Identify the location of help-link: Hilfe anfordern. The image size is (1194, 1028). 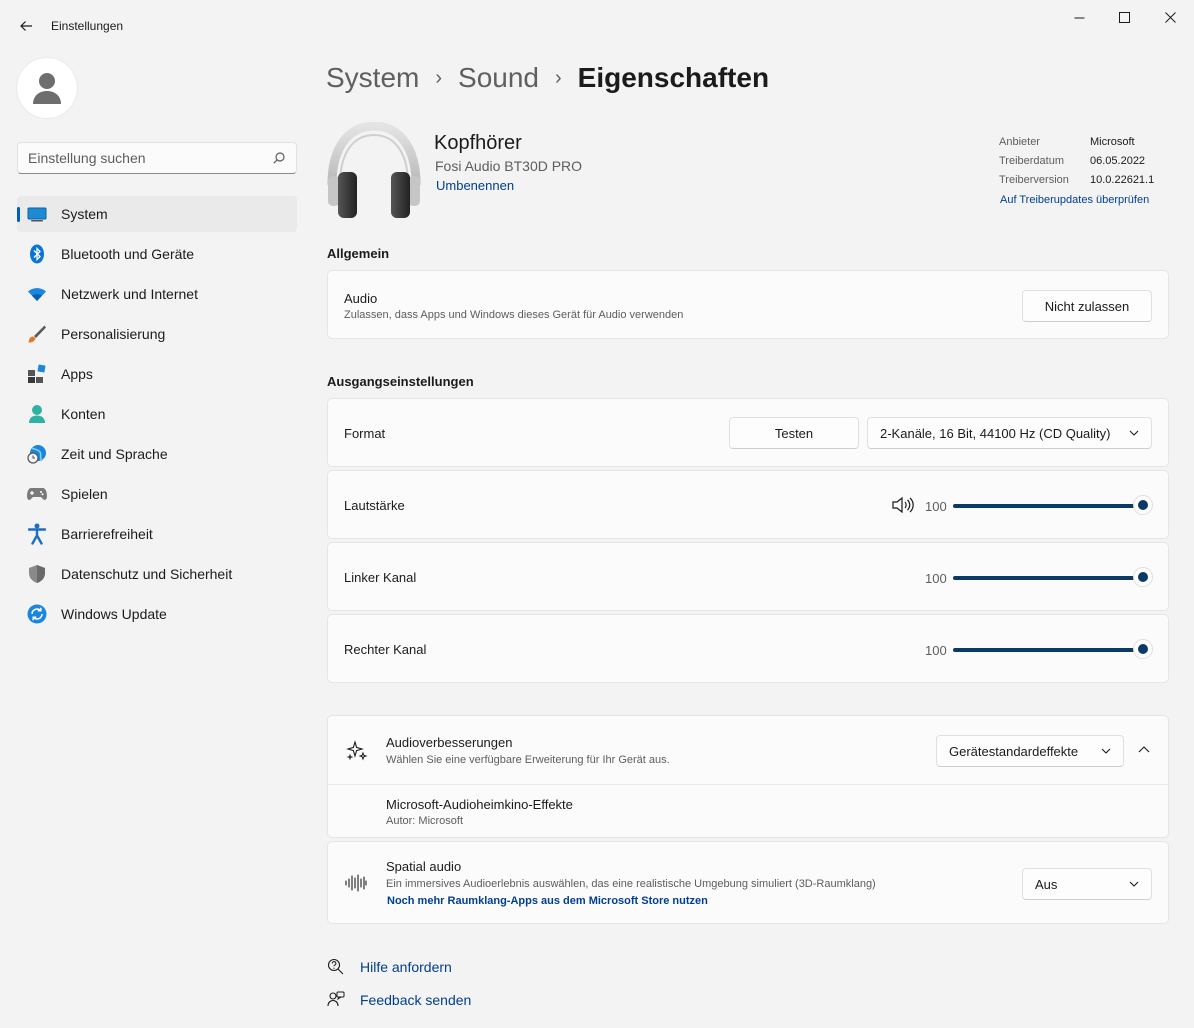
(406, 967).